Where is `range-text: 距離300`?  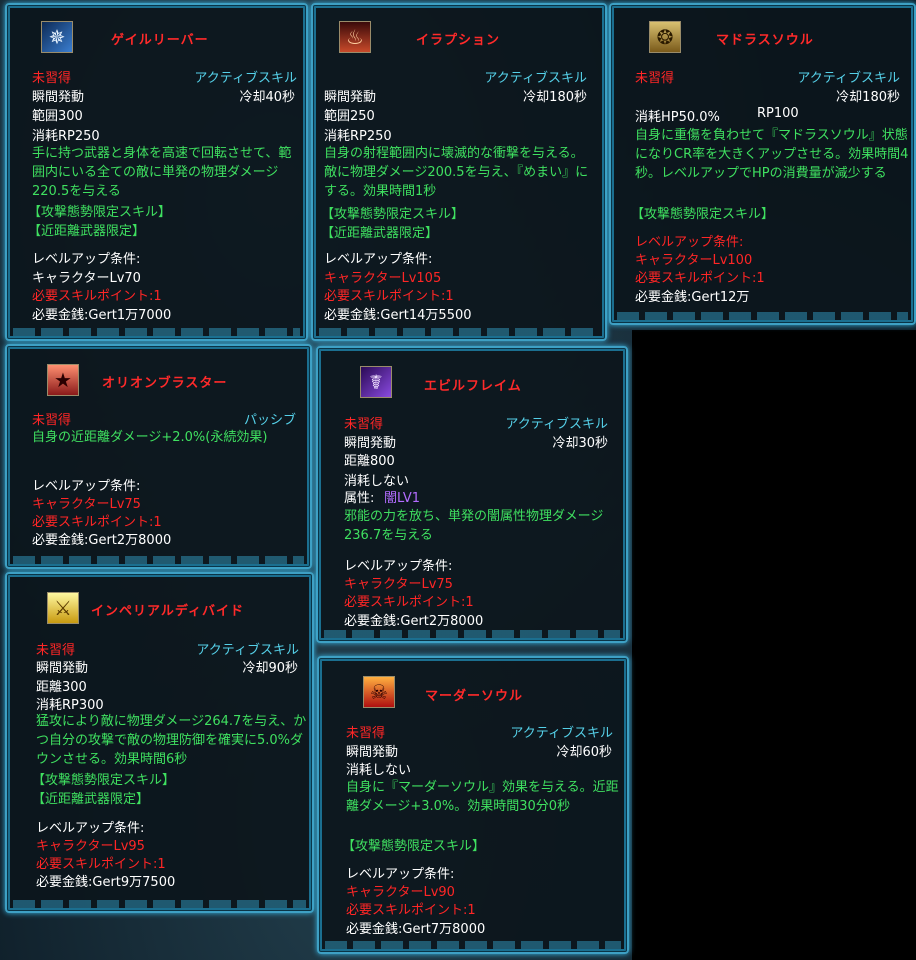
range-text: 距離300 is located at coordinates (61, 687).